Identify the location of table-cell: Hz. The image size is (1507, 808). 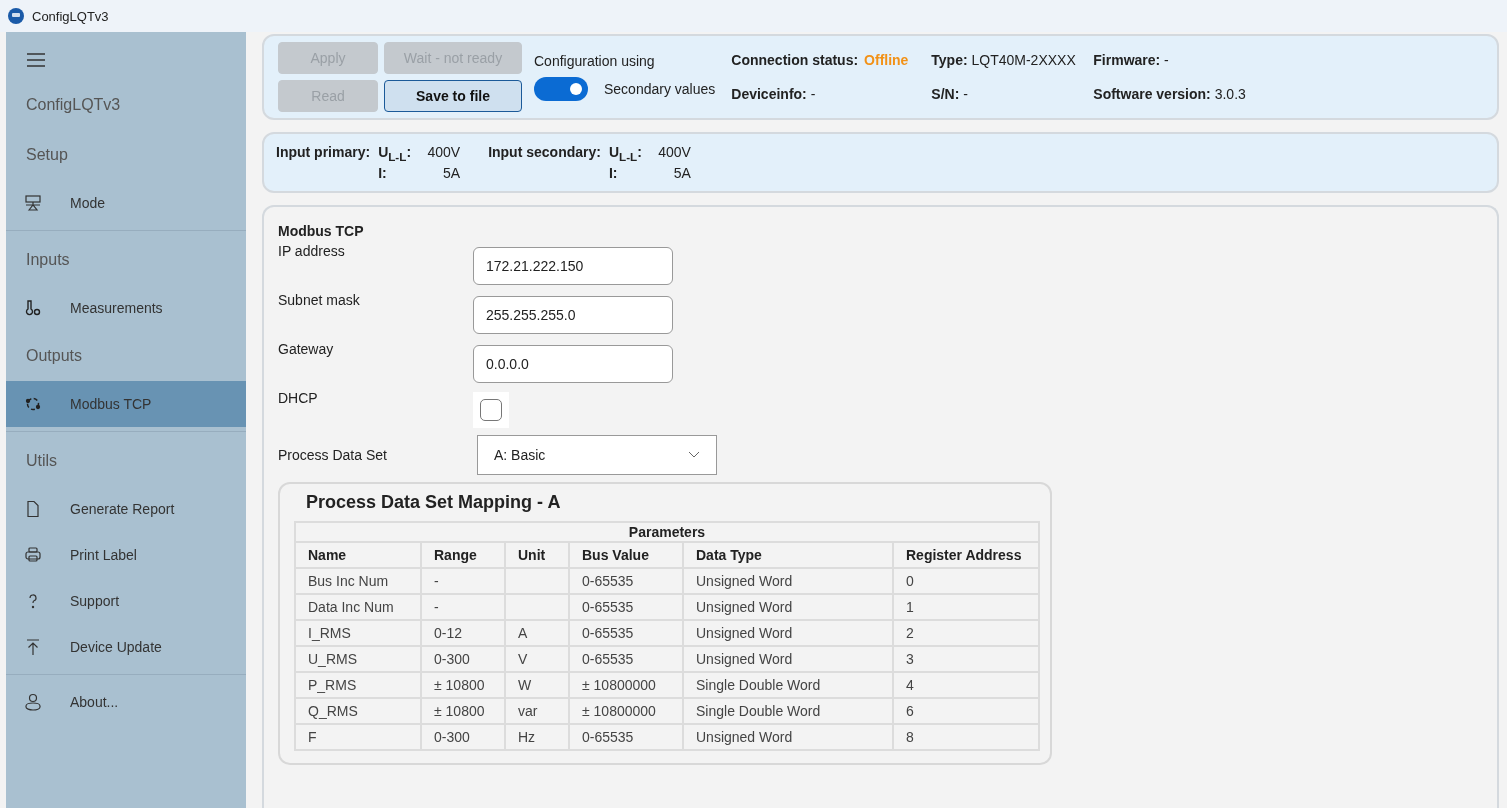
(537, 736).